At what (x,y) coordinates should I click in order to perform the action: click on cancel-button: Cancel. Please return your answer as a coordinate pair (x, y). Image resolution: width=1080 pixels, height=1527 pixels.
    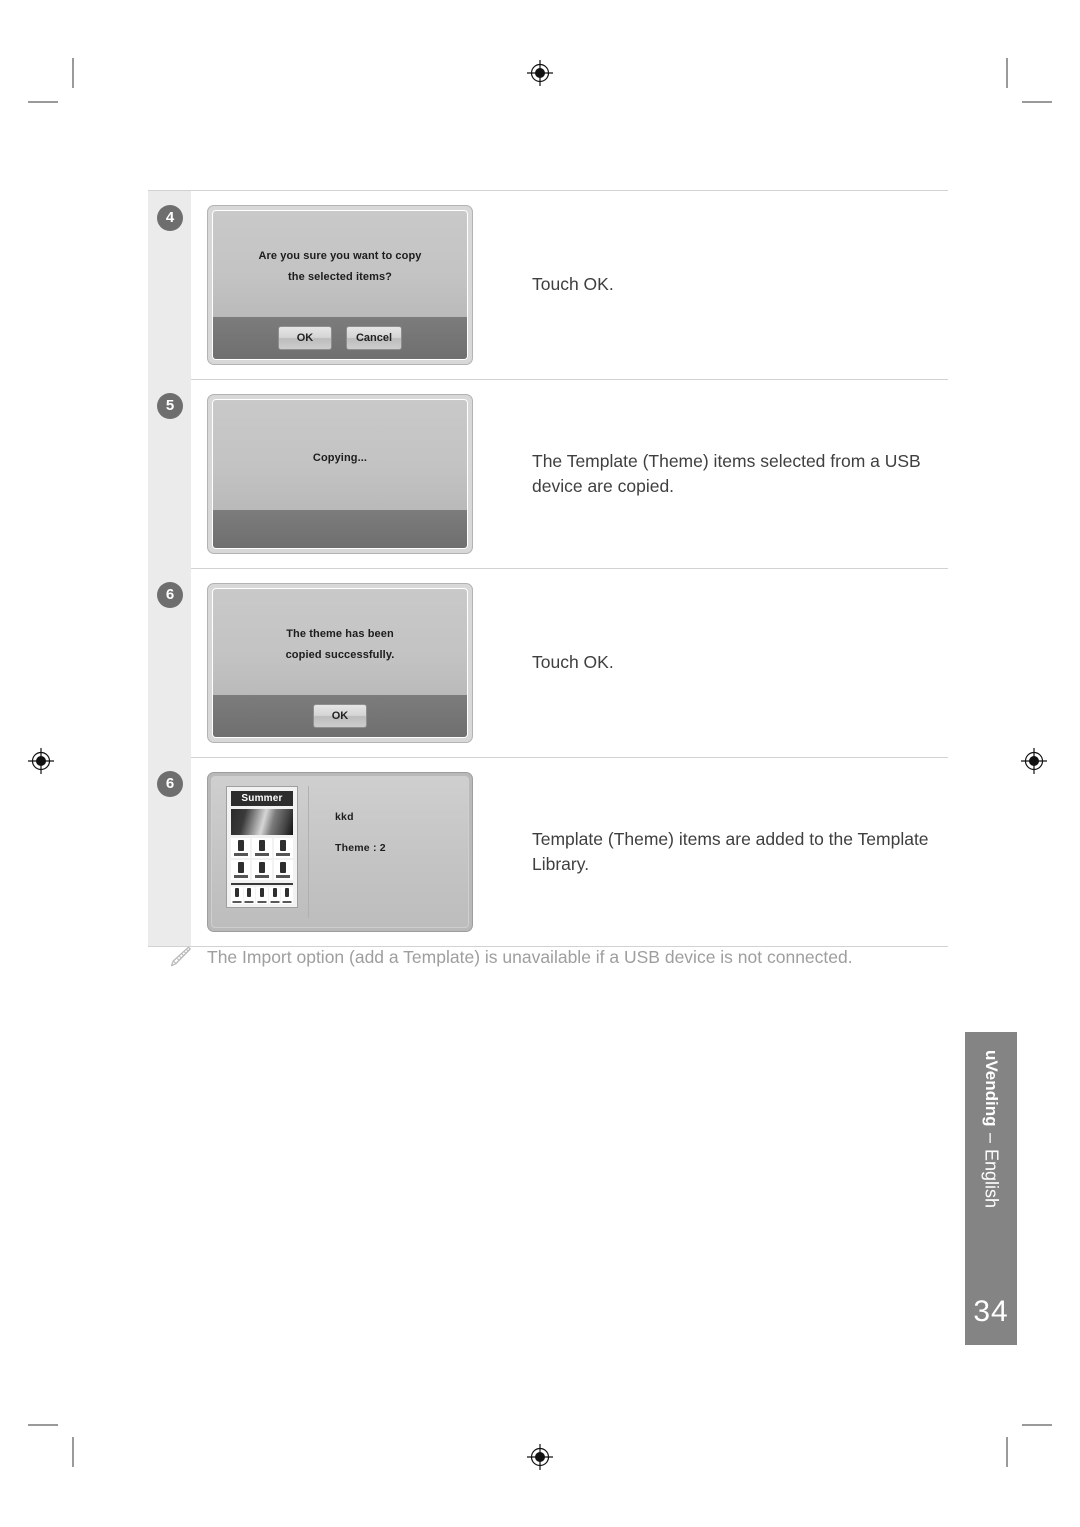
    Looking at the image, I should click on (374, 338).